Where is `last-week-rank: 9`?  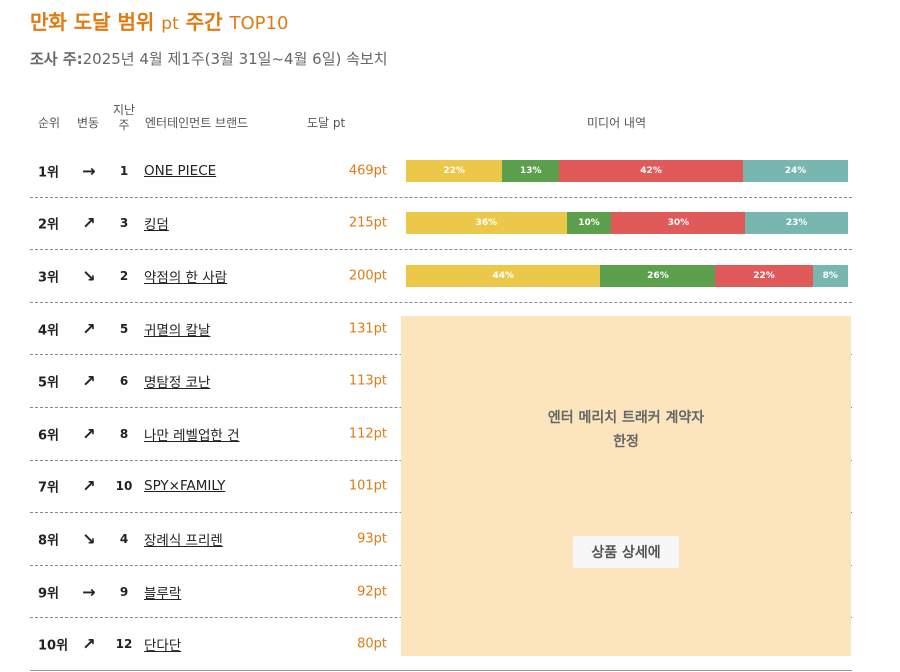 last-week-rank: 9 is located at coordinates (124, 591).